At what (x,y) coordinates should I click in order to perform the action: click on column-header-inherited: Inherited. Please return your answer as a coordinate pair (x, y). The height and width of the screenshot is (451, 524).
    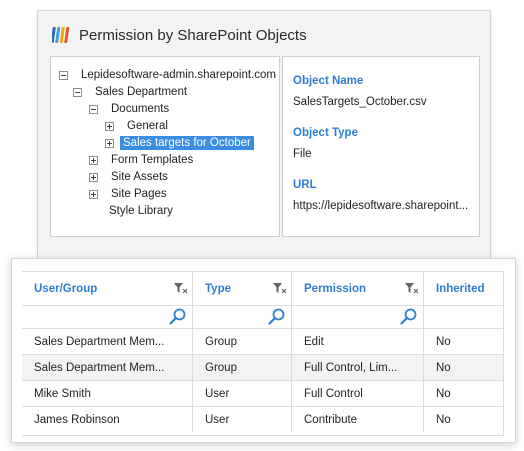
    Looking at the image, I should click on (463, 288).